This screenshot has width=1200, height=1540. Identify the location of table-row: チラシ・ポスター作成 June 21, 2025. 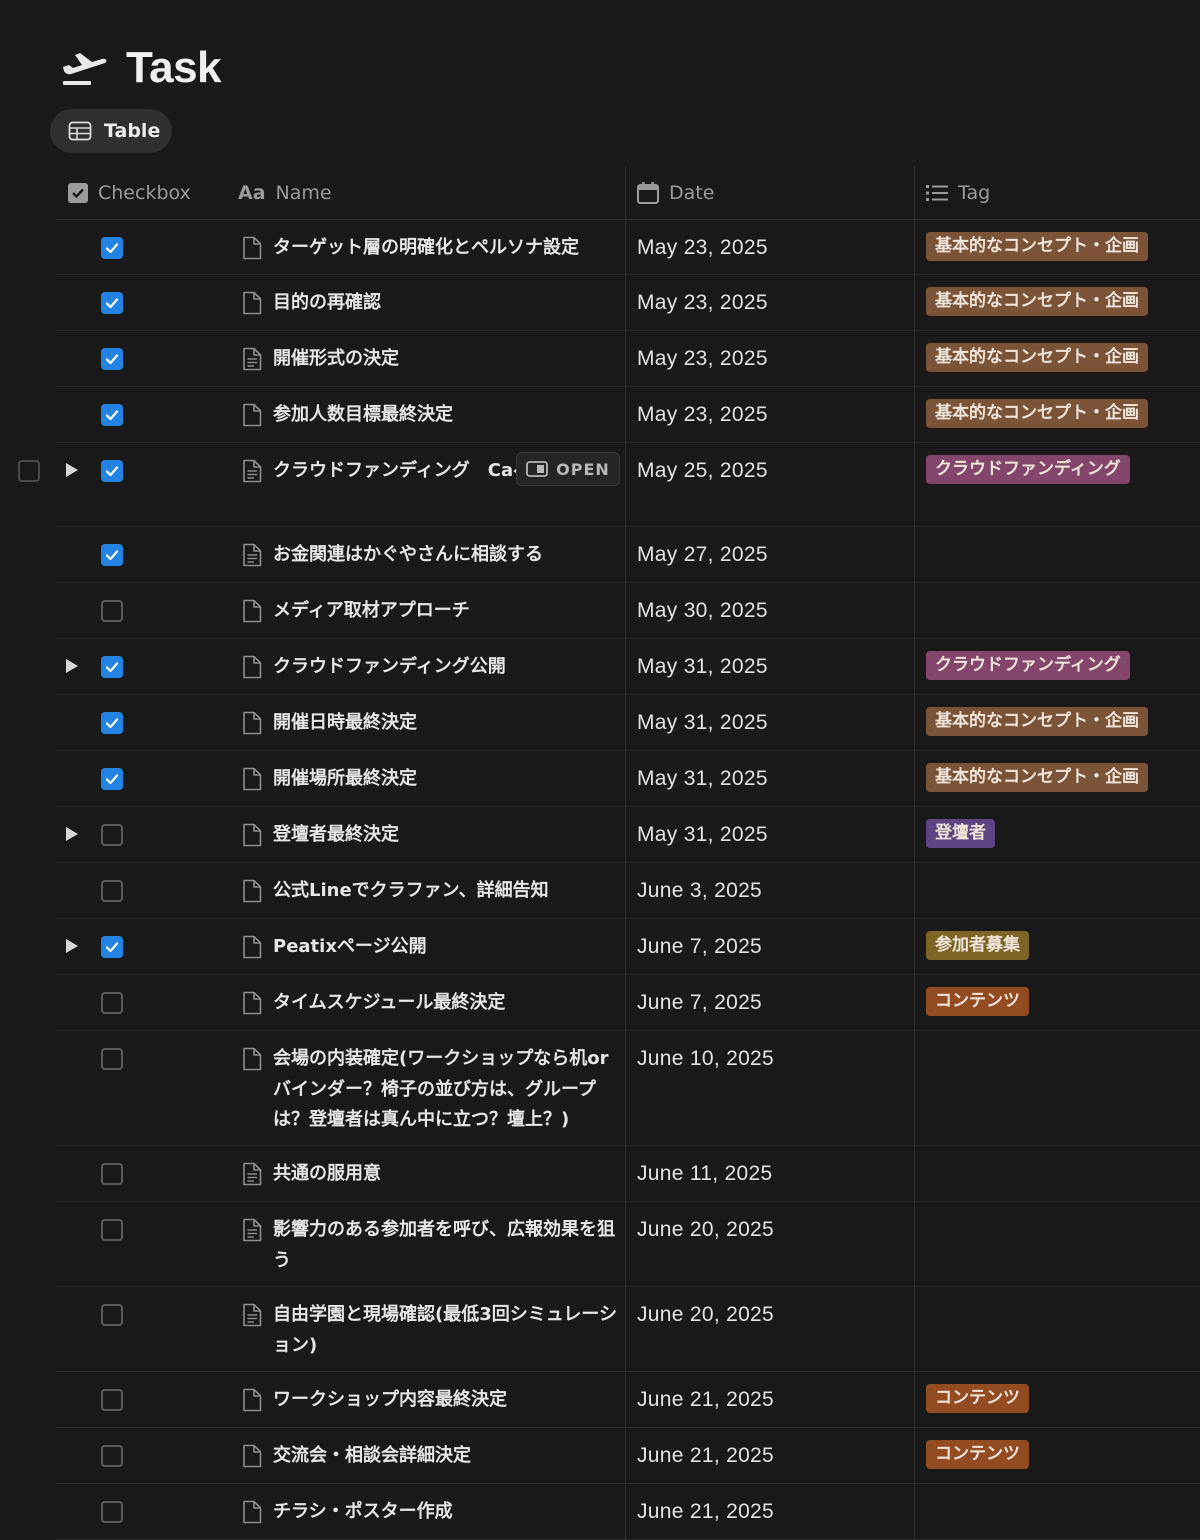
(628, 1512).